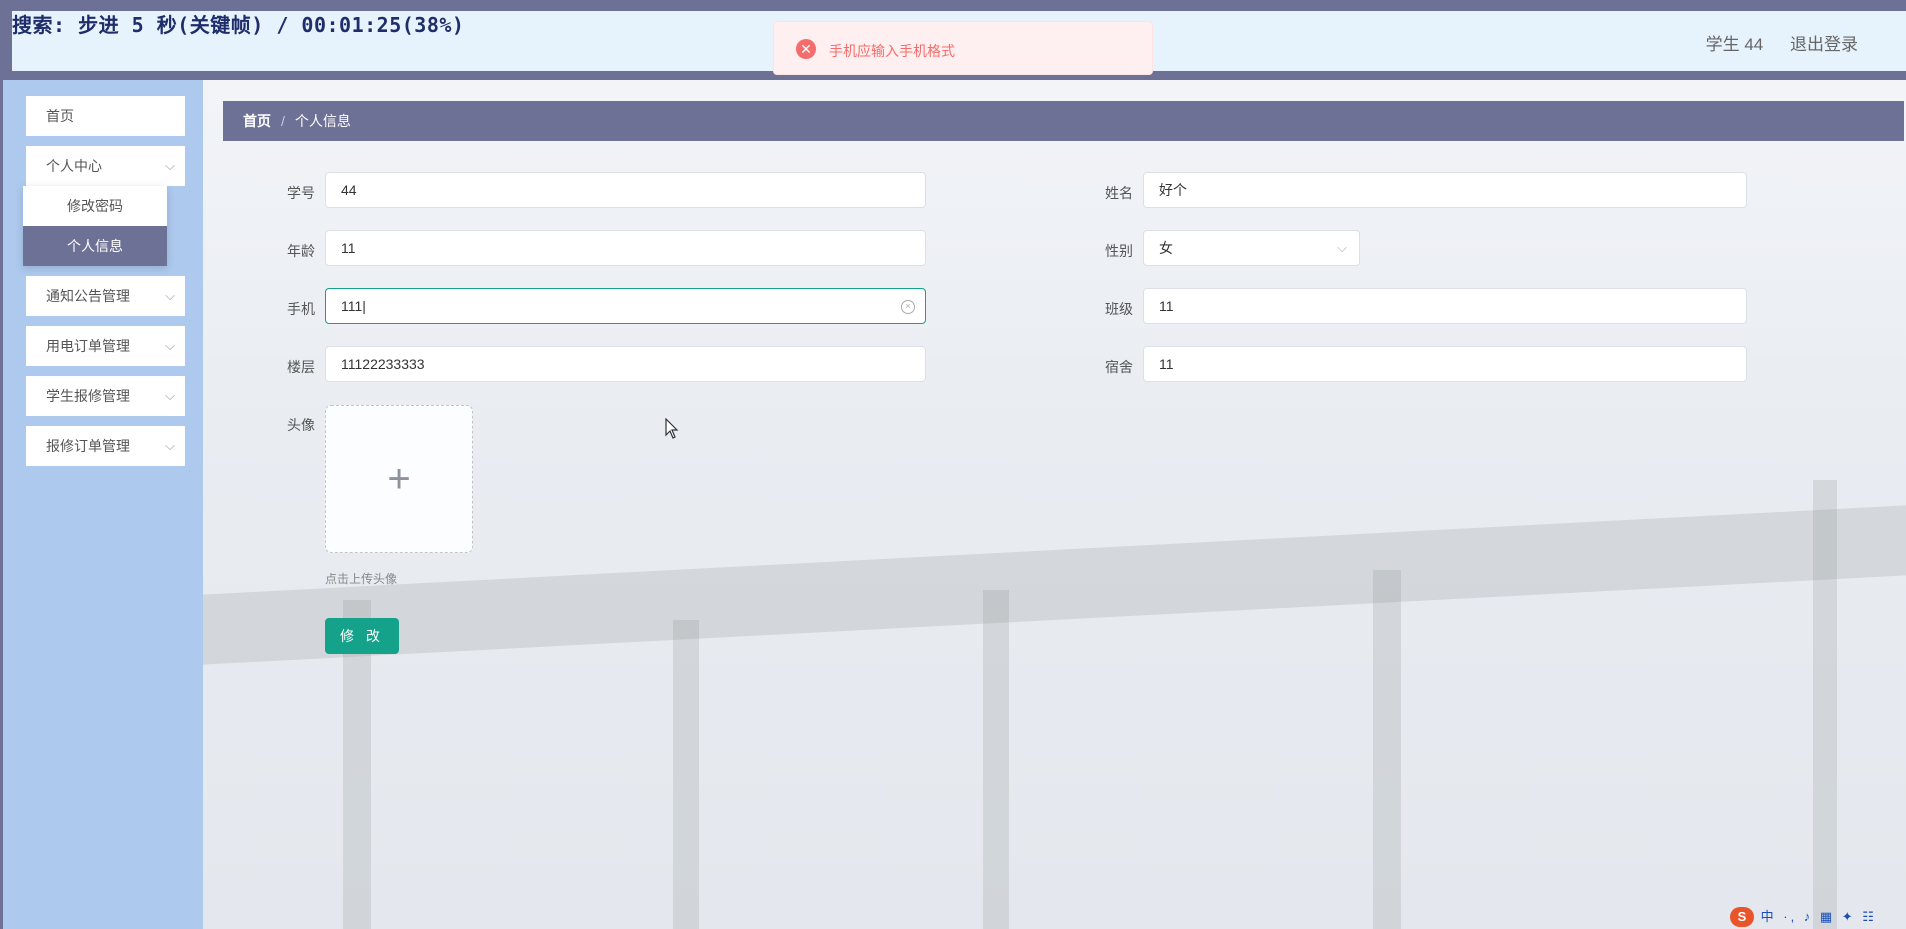 The image size is (1906, 929). What do you see at coordinates (88, 296) in the screenshot?
I see `sidebar-item-label: 通知公告管理` at bounding box center [88, 296].